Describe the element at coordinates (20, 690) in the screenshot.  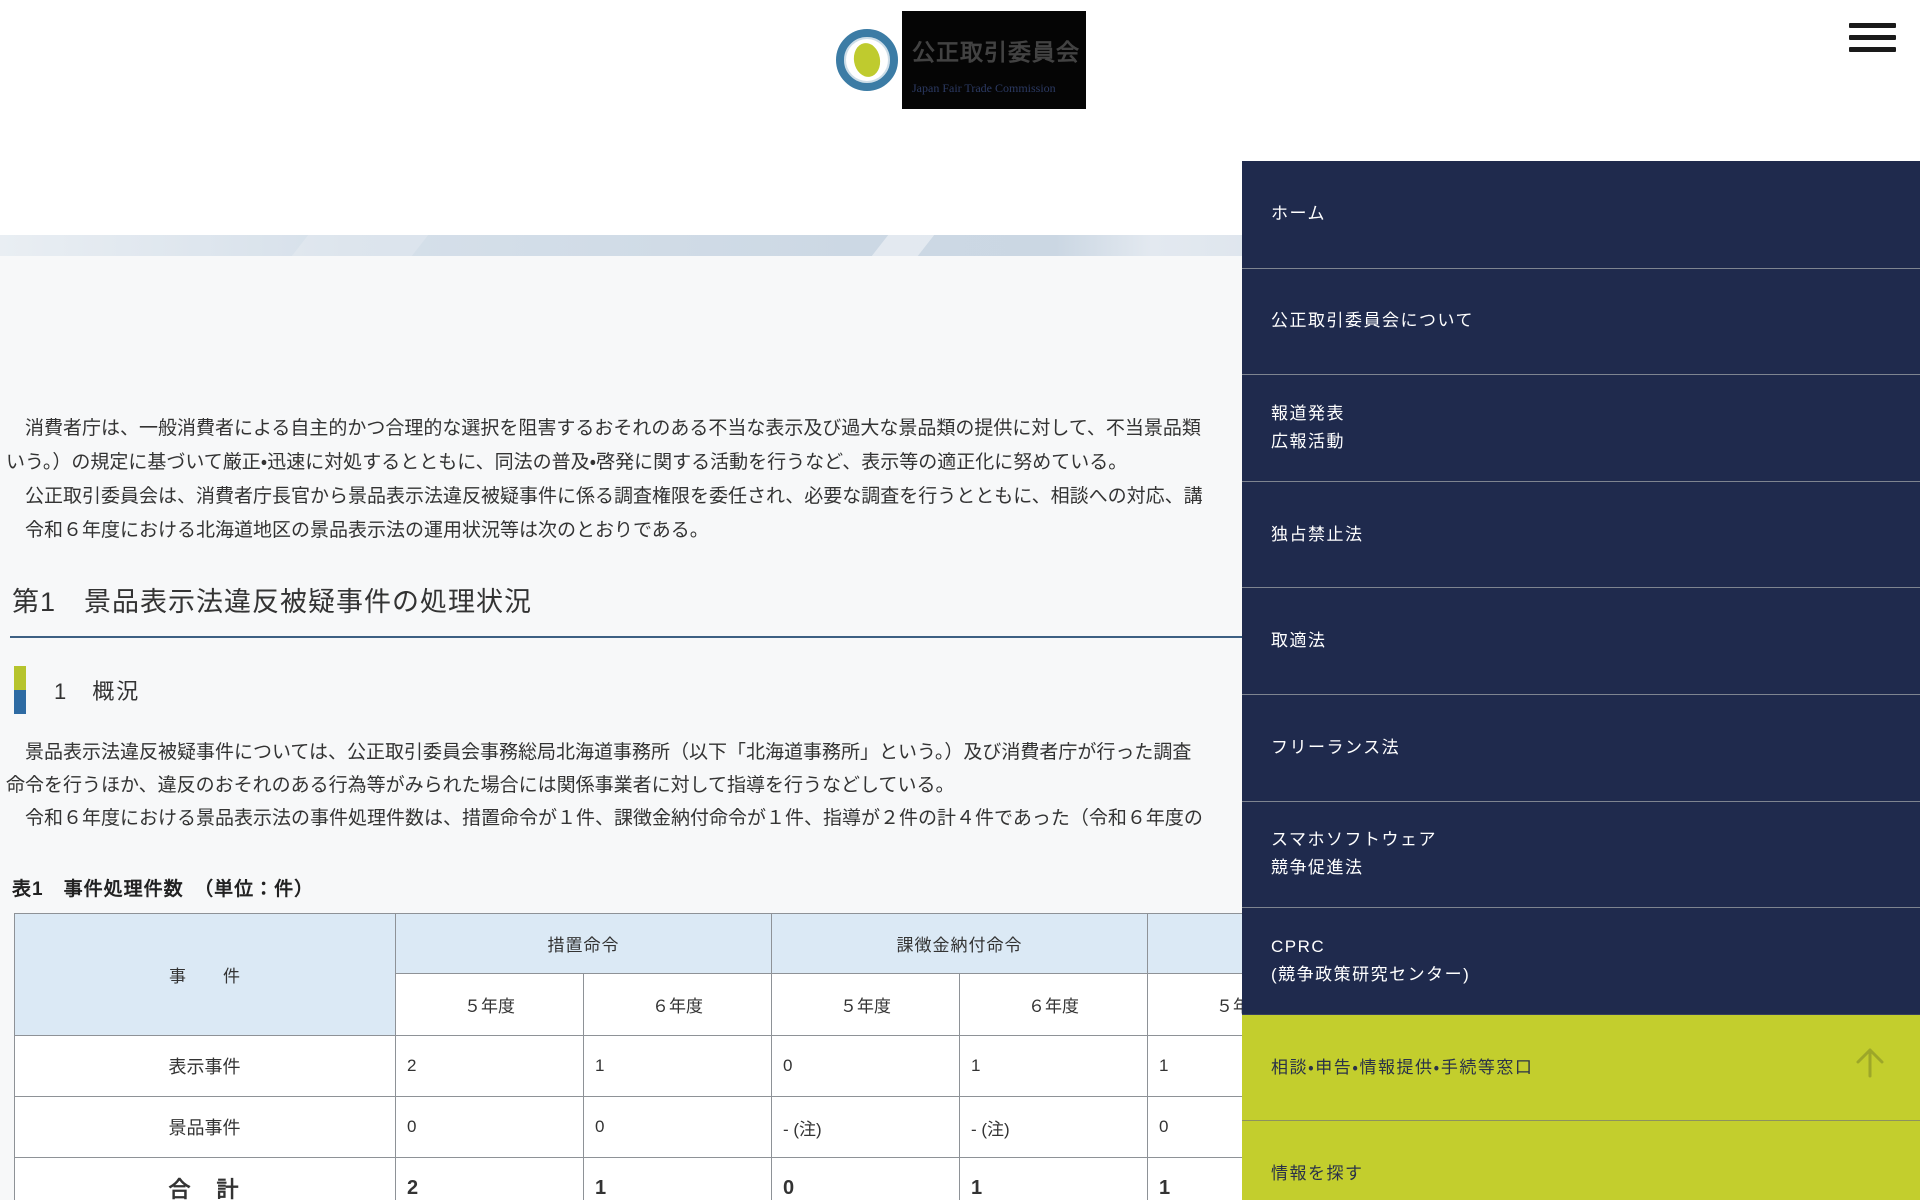
I see `section-marker-icon` at that location.